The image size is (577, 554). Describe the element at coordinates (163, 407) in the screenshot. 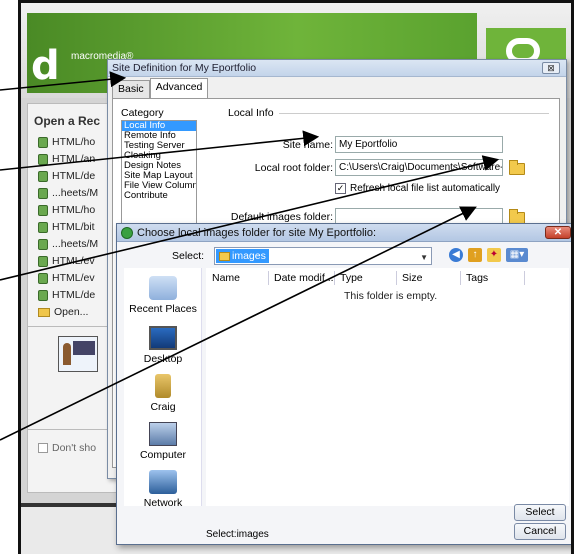

I see `place-label: Craig` at that location.